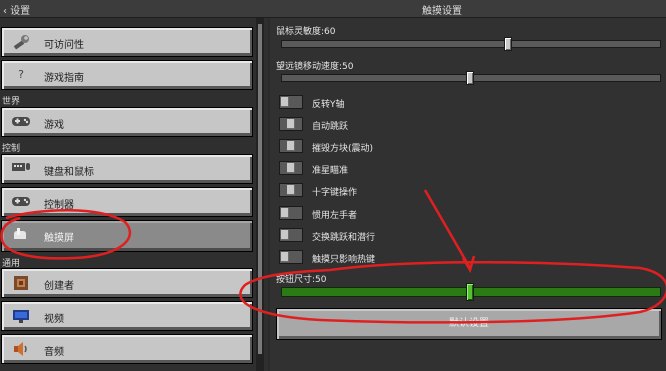  I want to click on left-handed-label: 惯用左手者, so click(335, 216).